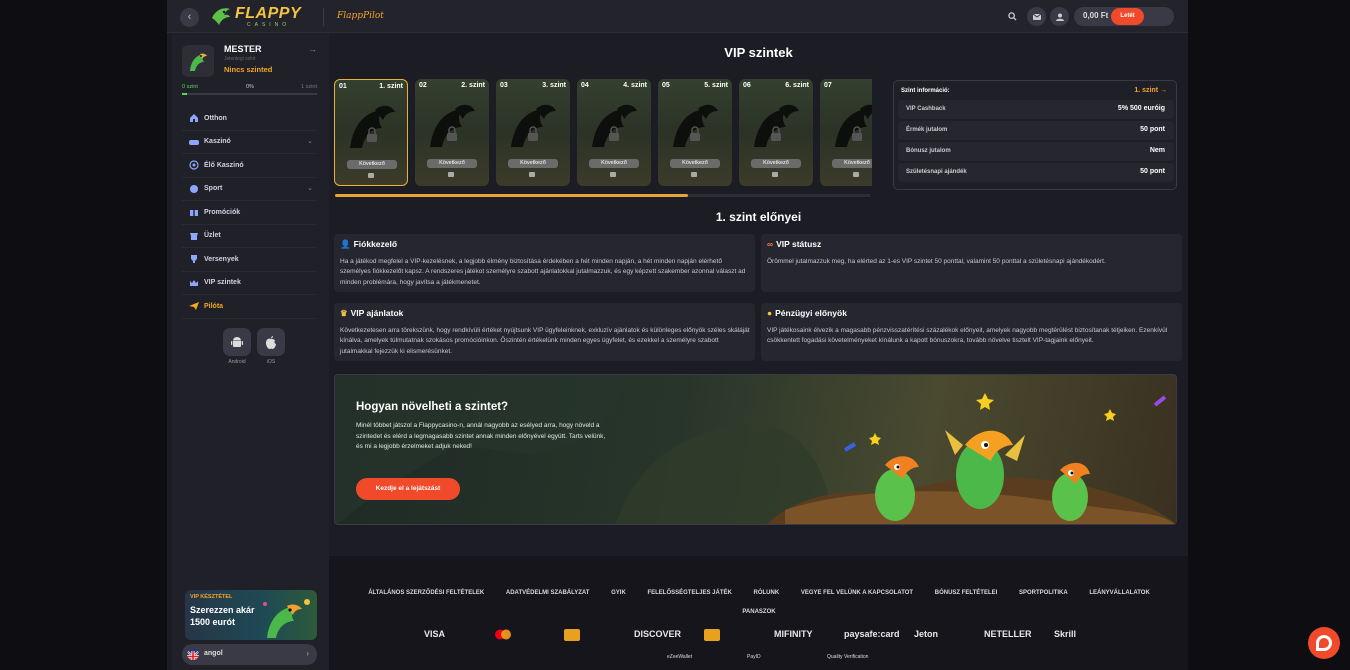 The height and width of the screenshot is (670, 1350). I want to click on vip-level-card: 077Következő, so click(846, 132).